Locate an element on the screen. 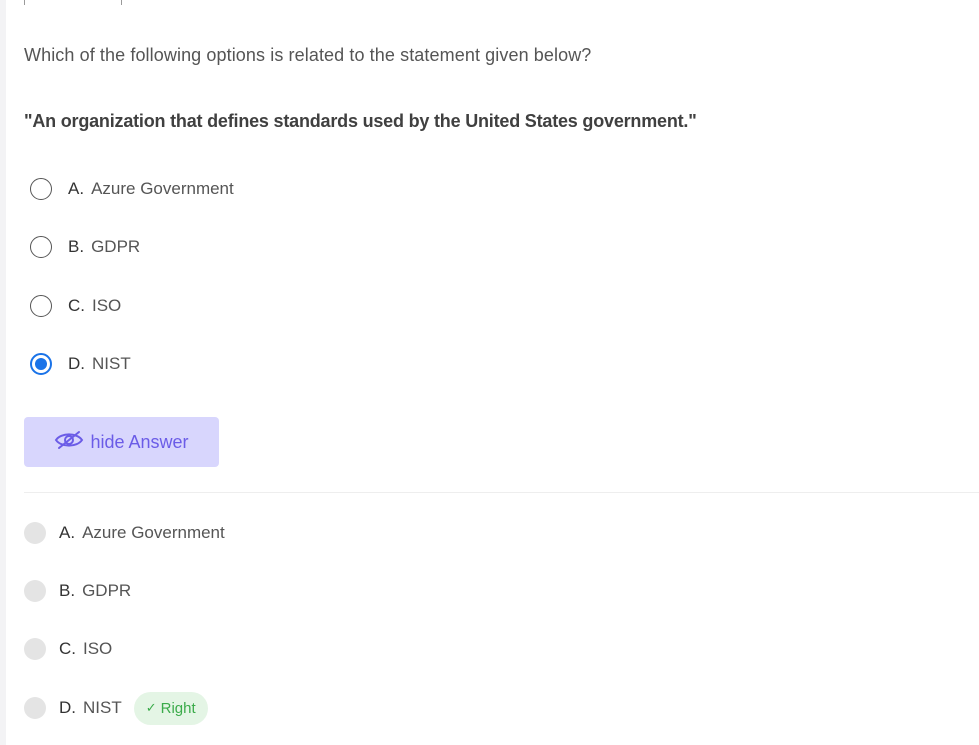 Image resolution: width=979 pixels, height=745 pixels. option-b: B. GDPR is located at coordinates (85, 247).